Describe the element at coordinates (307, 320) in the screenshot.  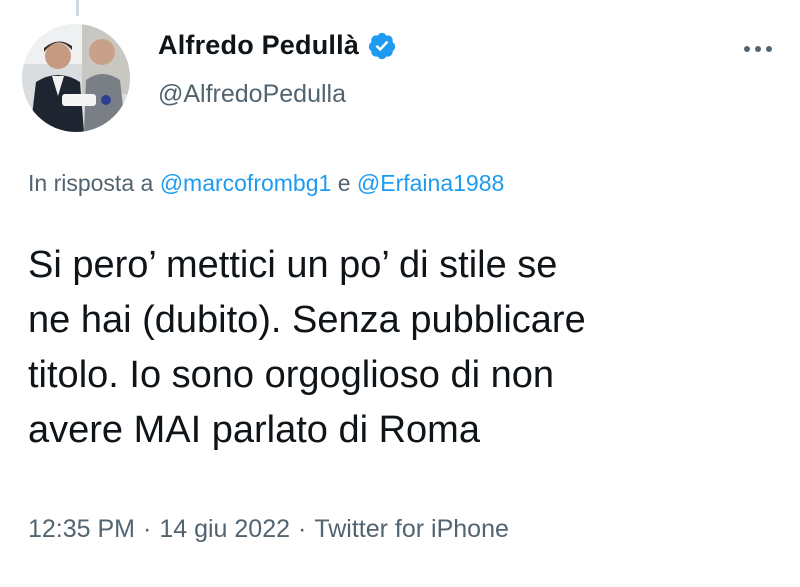
I see `tweet-text-line: ne hai (dubito). Senza pubblicare` at that location.